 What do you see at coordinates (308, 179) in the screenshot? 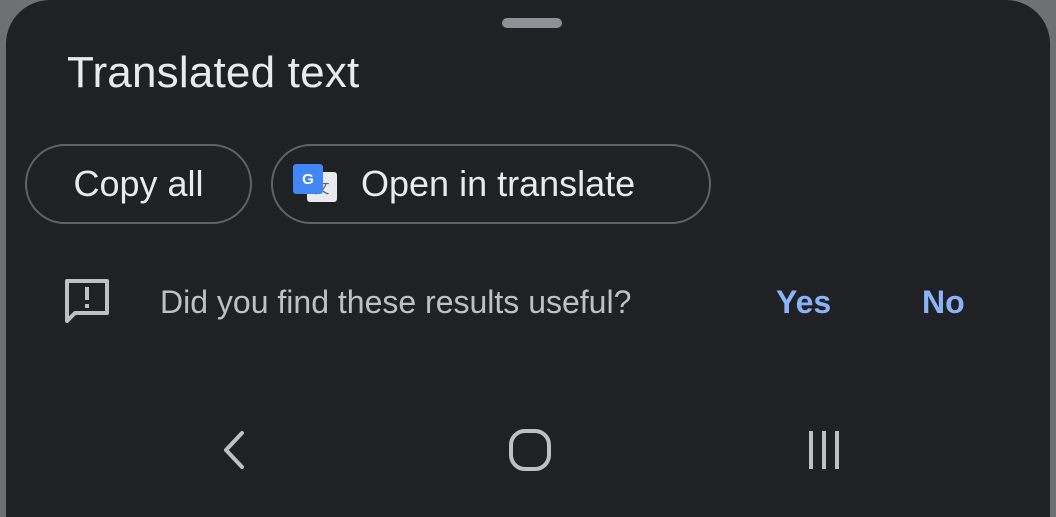
I see `translate-icon-front: G` at bounding box center [308, 179].